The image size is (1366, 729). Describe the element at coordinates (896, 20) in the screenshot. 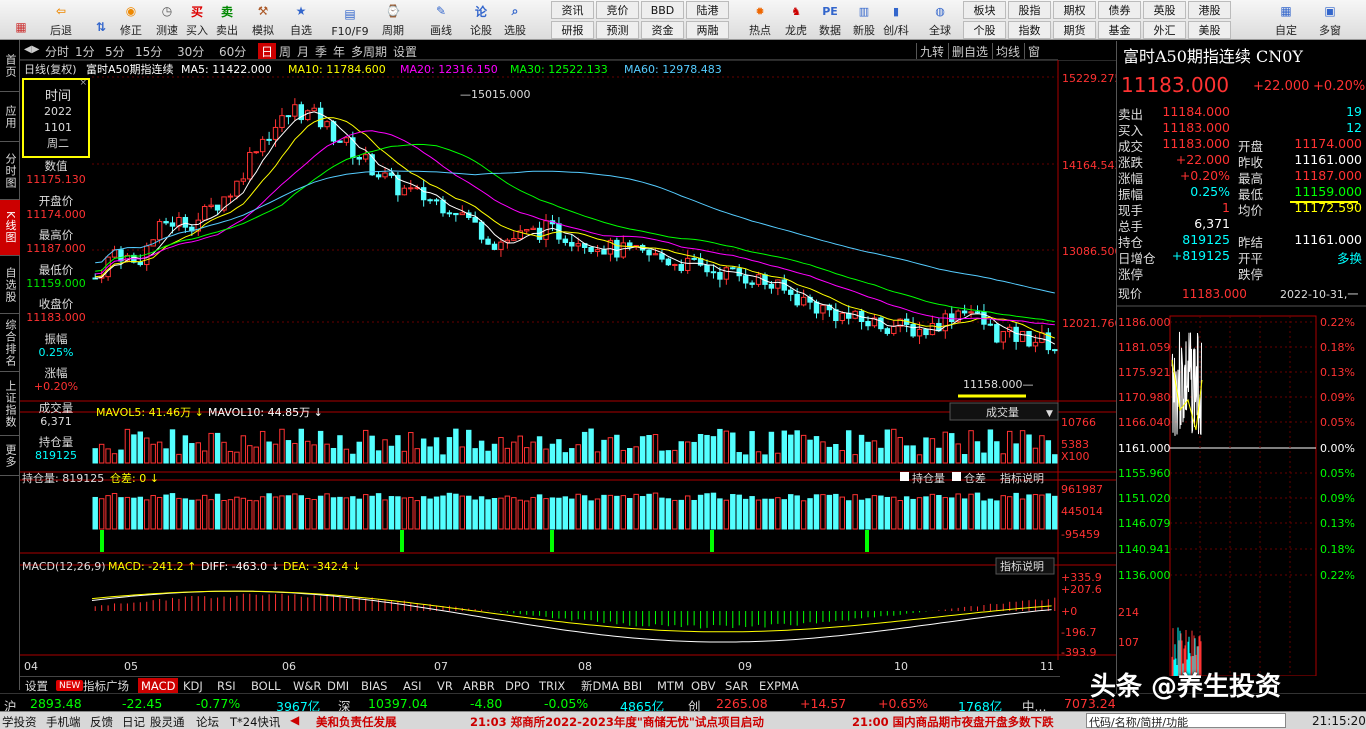

I see `toolbar-bar-button: ▮ 创/科` at that location.